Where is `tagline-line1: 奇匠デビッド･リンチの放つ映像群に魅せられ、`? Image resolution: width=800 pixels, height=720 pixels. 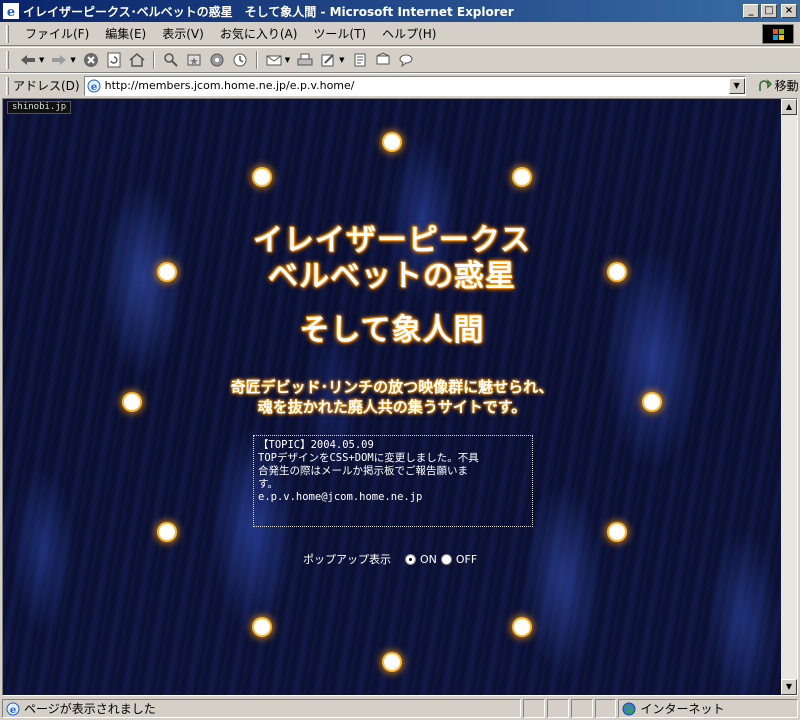
tagline-line1: 奇匠デビッド･リンチの放つ映像群に魅せられ、 is located at coordinates (392, 387).